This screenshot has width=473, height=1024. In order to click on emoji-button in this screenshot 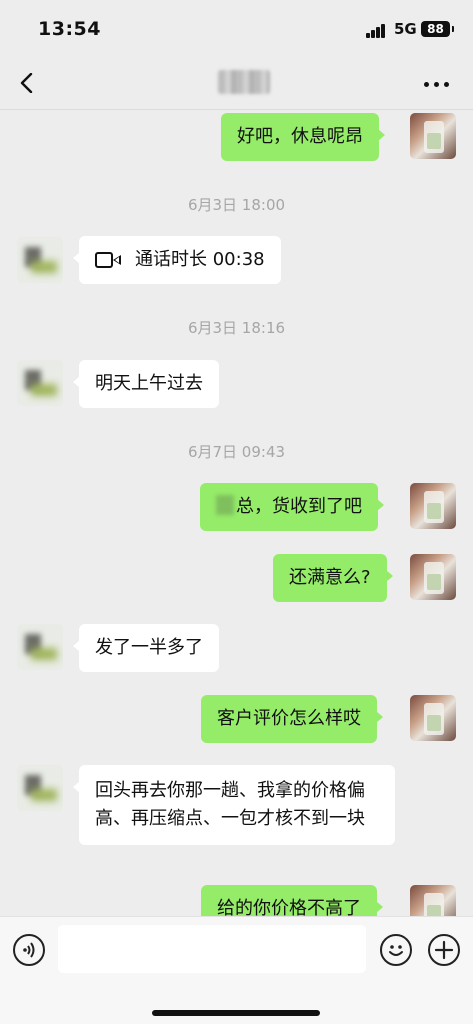, I will do `click(396, 950)`.